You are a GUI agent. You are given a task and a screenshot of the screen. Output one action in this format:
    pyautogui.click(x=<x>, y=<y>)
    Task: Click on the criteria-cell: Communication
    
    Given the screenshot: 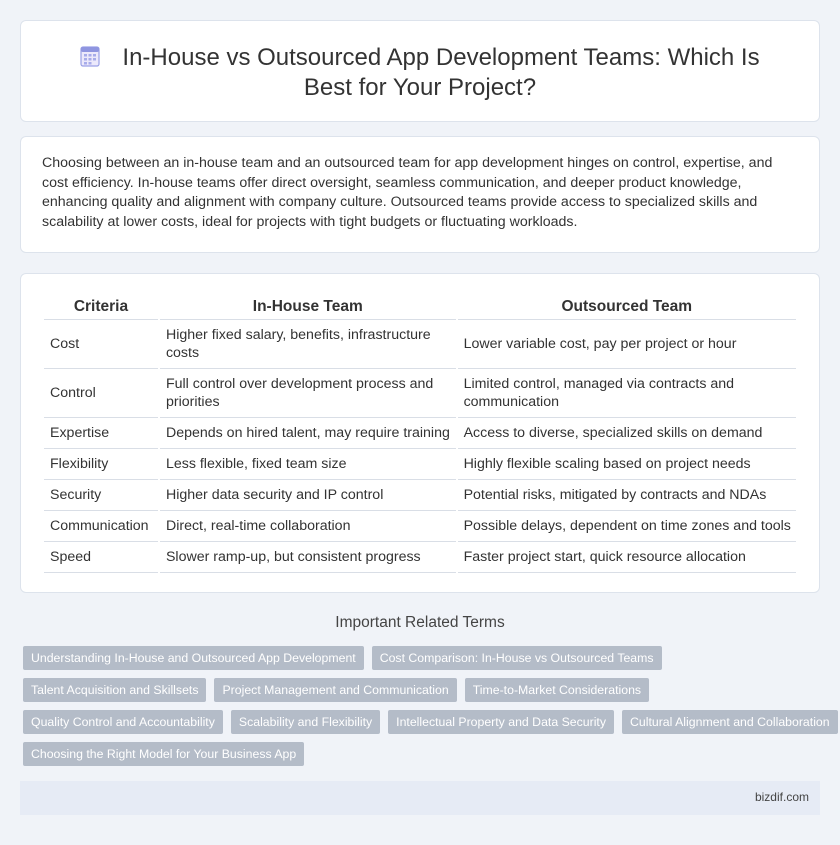 What is the action you would take?
    pyautogui.click(x=101, y=526)
    